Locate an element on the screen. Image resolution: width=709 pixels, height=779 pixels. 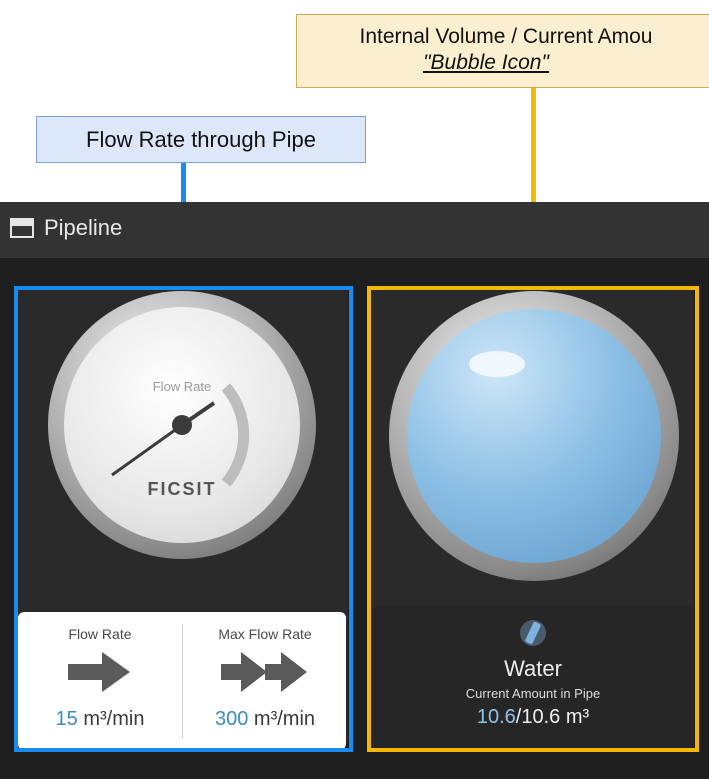
flow-rate-callout-text: Flow Rate through Pipe is located at coordinates (201, 139).